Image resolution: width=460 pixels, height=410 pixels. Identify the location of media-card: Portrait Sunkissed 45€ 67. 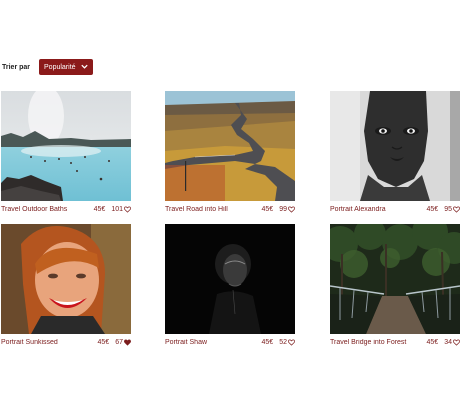
(66, 286).